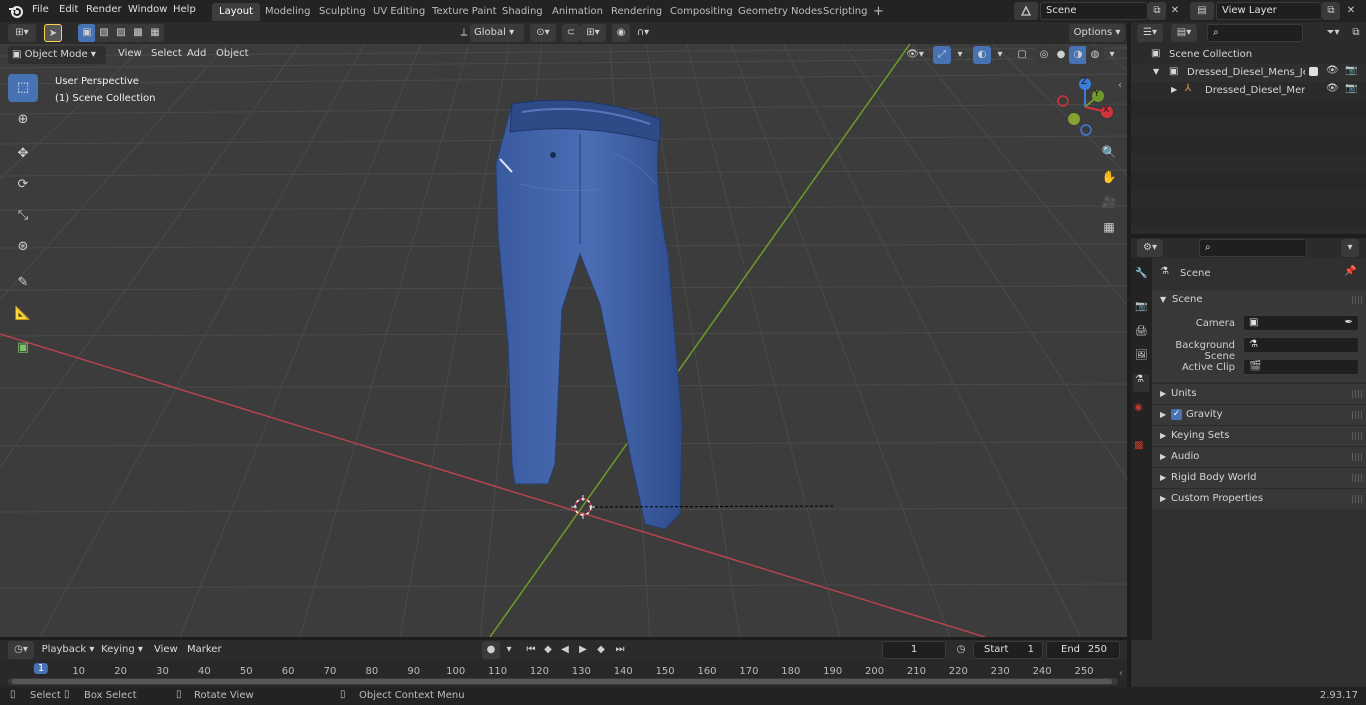  What do you see at coordinates (1248, 55) in the screenshot?
I see `outliner-row-root: ▣ Scene Collection` at bounding box center [1248, 55].